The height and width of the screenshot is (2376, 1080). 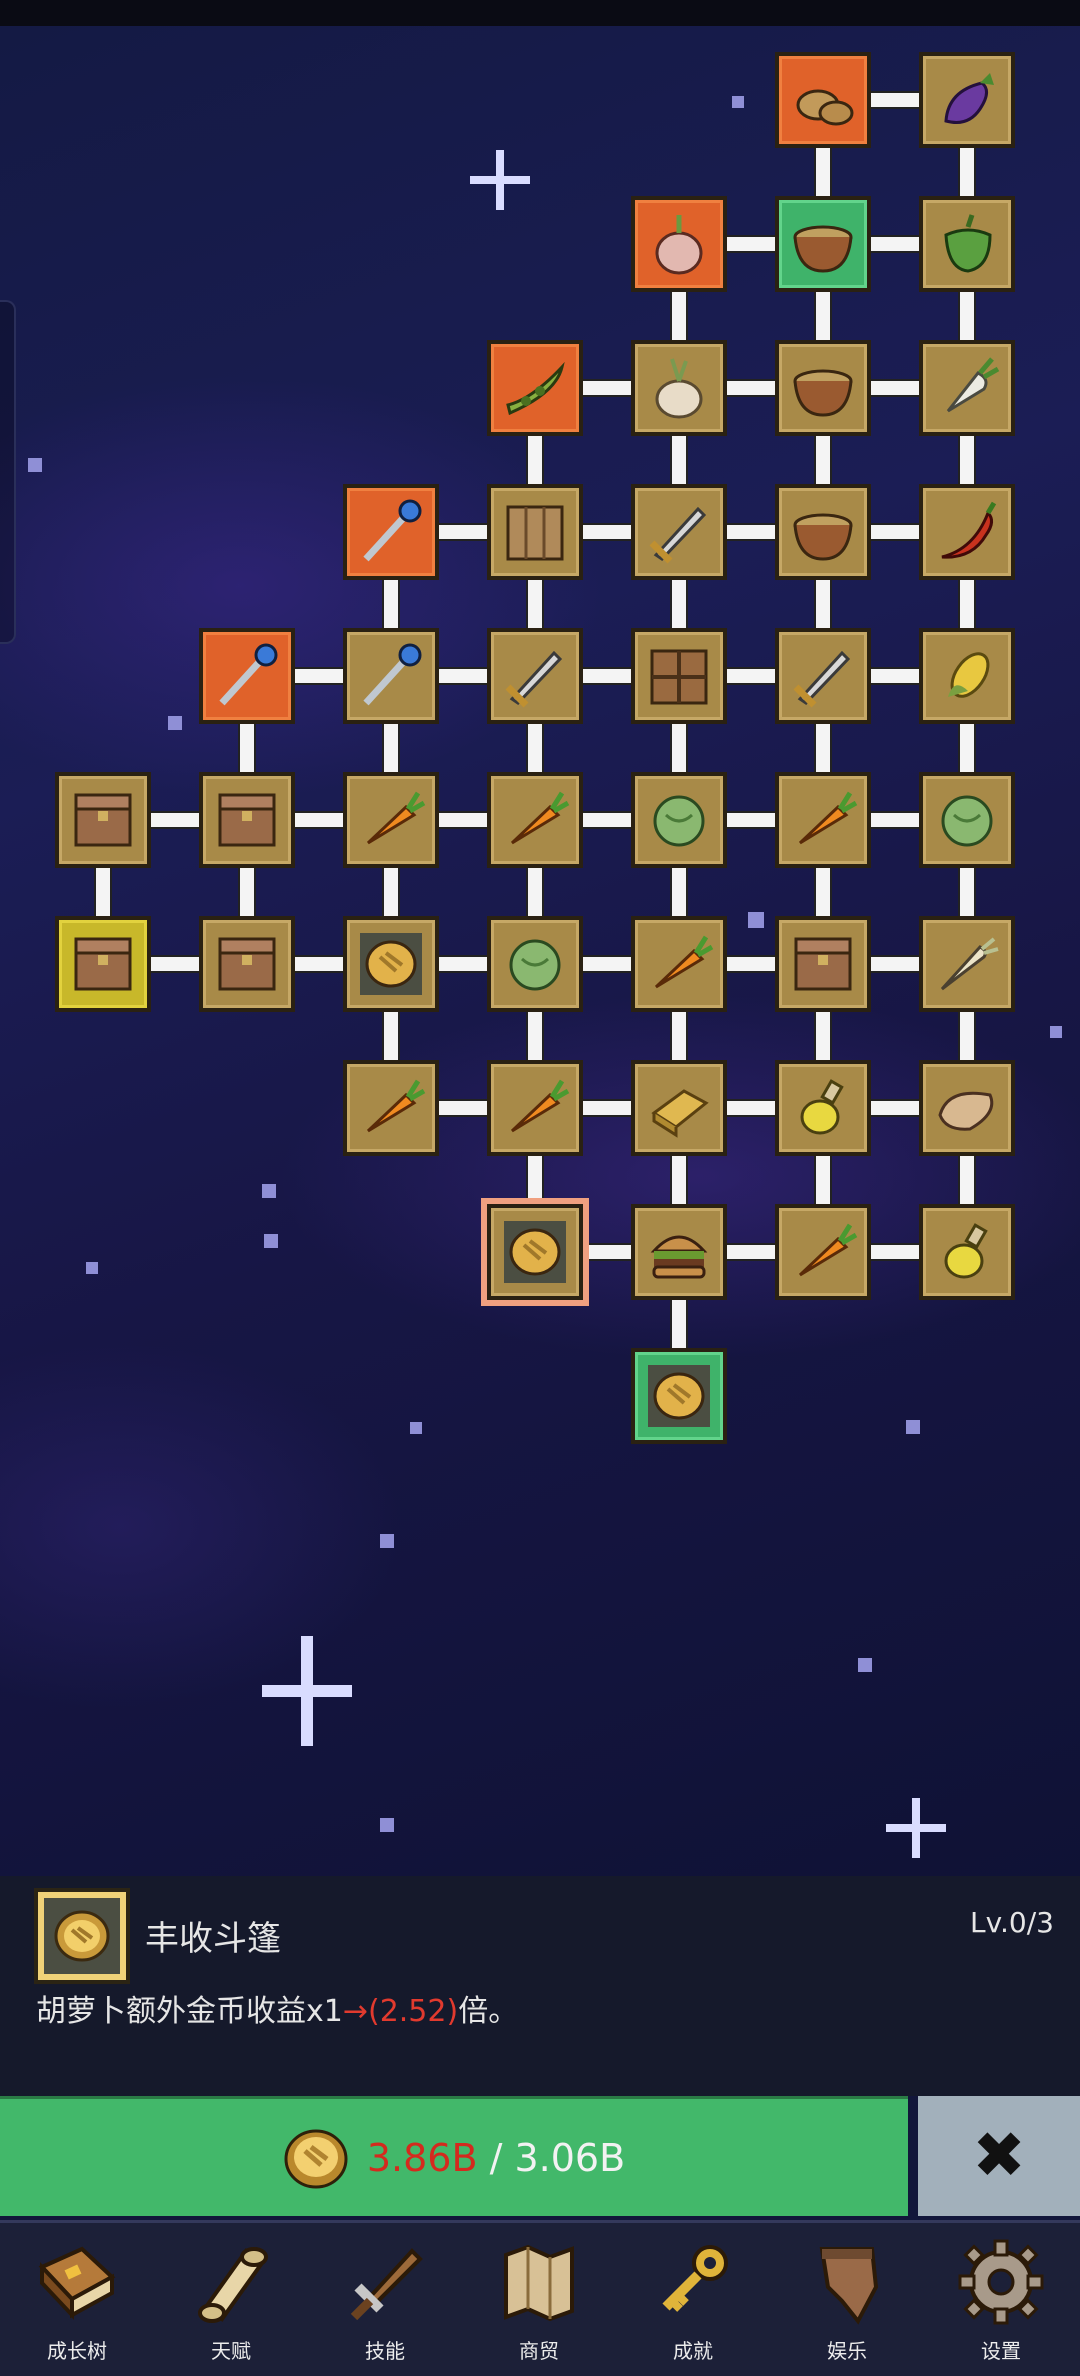 What do you see at coordinates (969, 964) in the screenshot?
I see `parsnip-icon` at bounding box center [969, 964].